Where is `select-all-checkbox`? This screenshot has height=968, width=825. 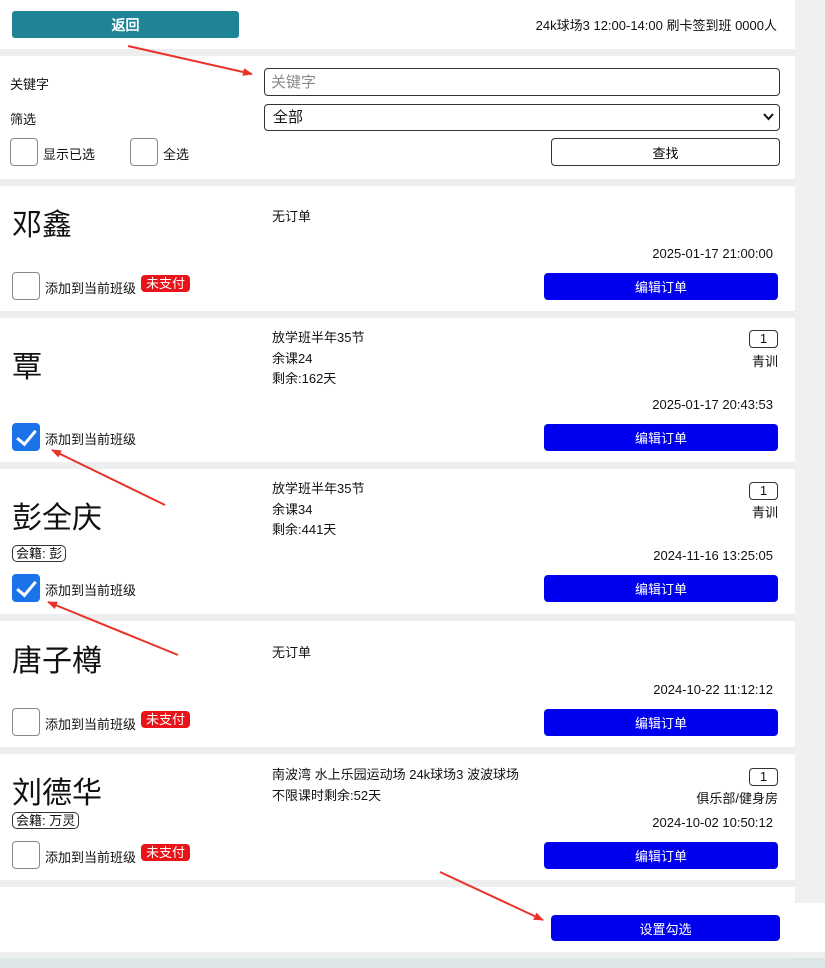 select-all-checkbox is located at coordinates (144, 152).